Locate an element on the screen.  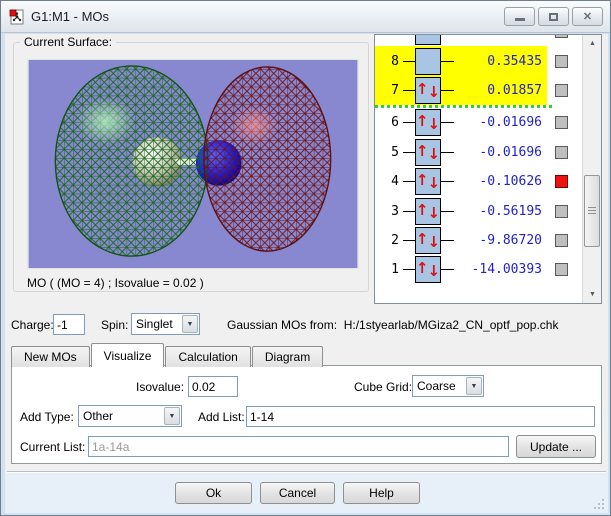
close-button: ✕ is located at coordinates (587, 16).